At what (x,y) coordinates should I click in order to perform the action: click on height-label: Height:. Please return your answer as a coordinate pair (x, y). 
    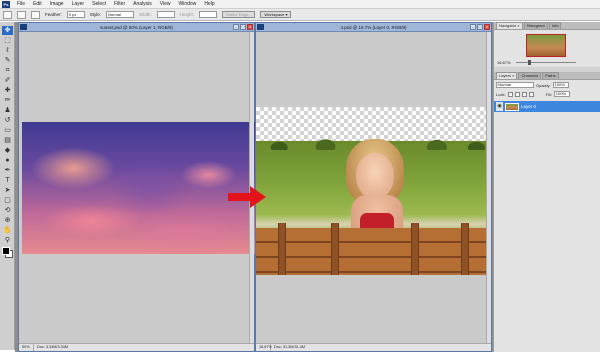
    Looking at the image, I should click on (187, 14).